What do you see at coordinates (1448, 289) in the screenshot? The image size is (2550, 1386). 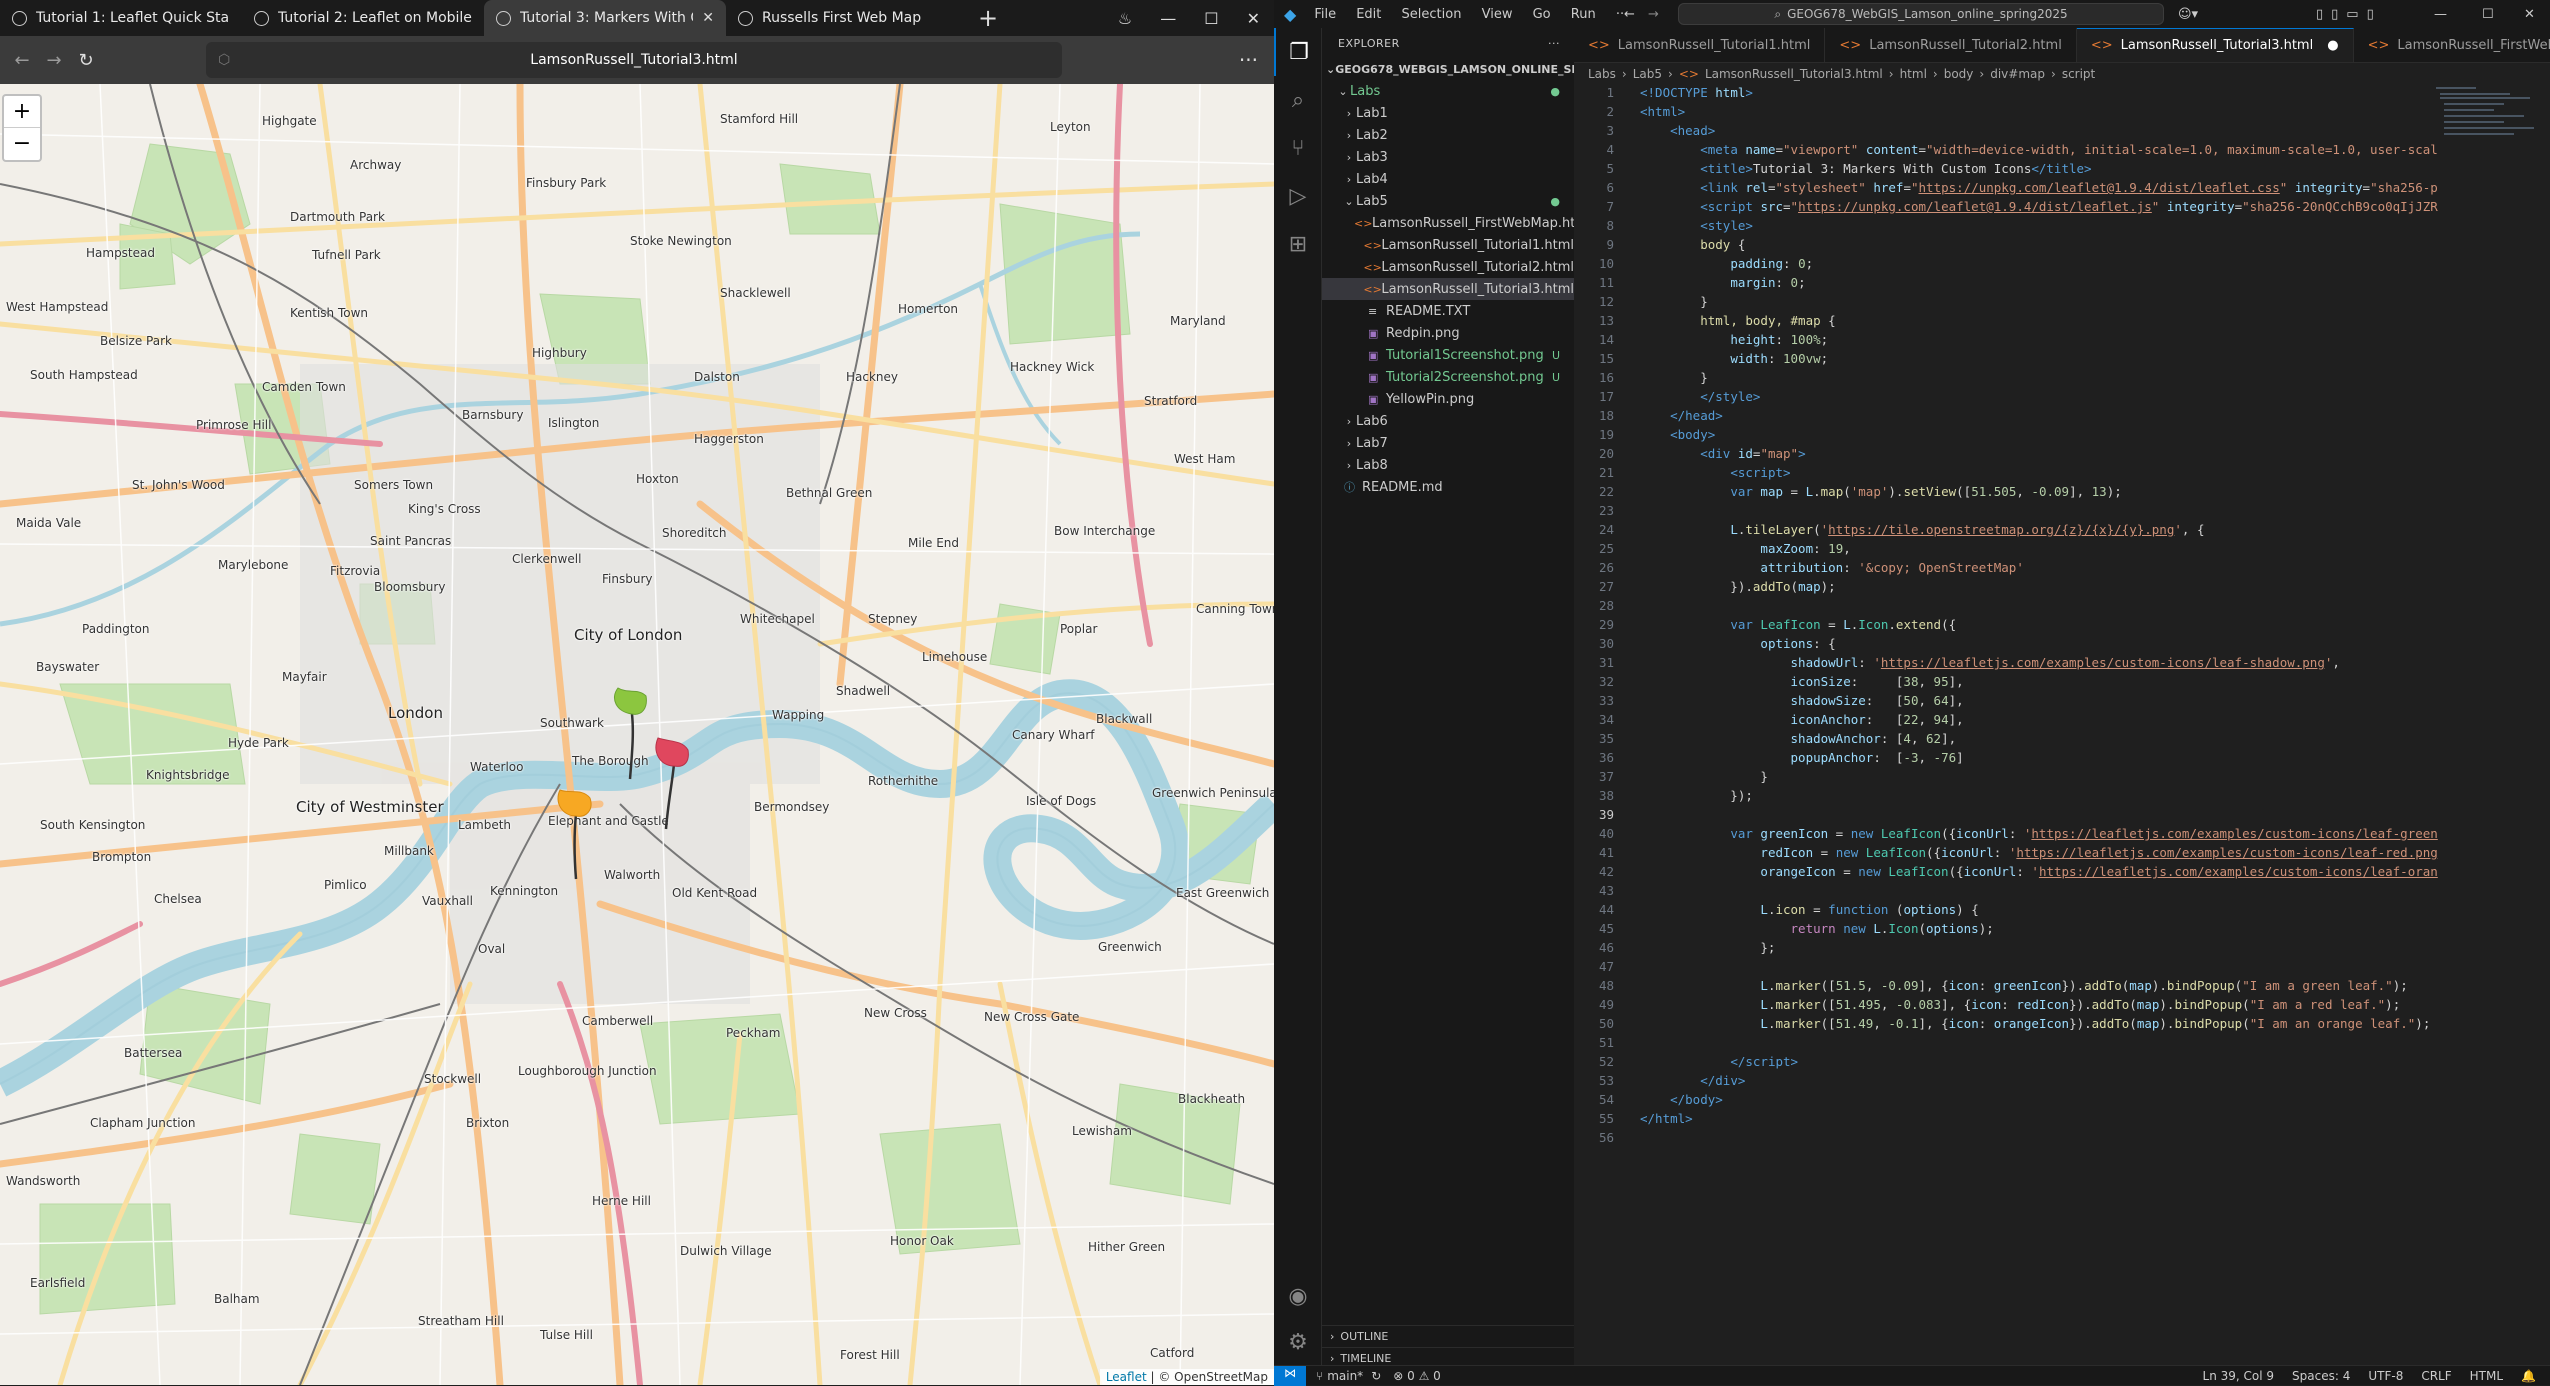 I see `explorer-item: <> LamsonRussell_Tutorial3.html` at bounding box center [1448, 289].